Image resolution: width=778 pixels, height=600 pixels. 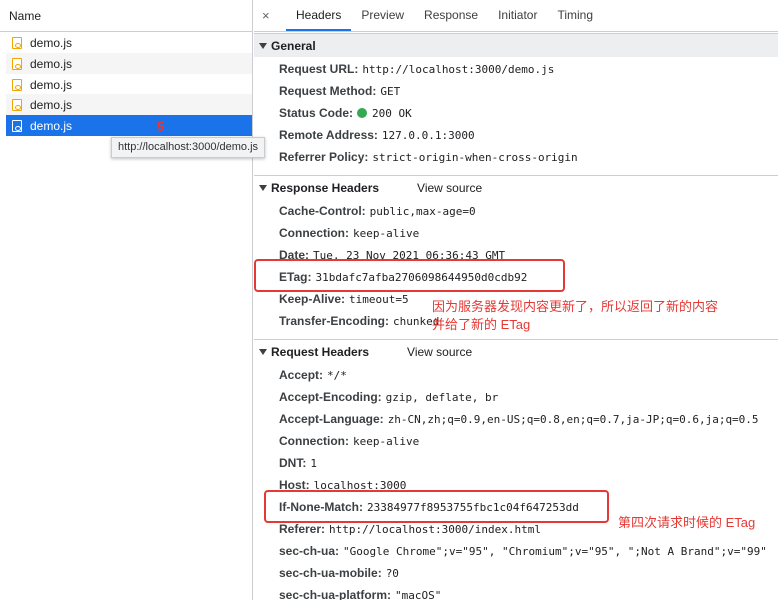 I want to click on header-key: Status Code:, so click(x=316, y=113).